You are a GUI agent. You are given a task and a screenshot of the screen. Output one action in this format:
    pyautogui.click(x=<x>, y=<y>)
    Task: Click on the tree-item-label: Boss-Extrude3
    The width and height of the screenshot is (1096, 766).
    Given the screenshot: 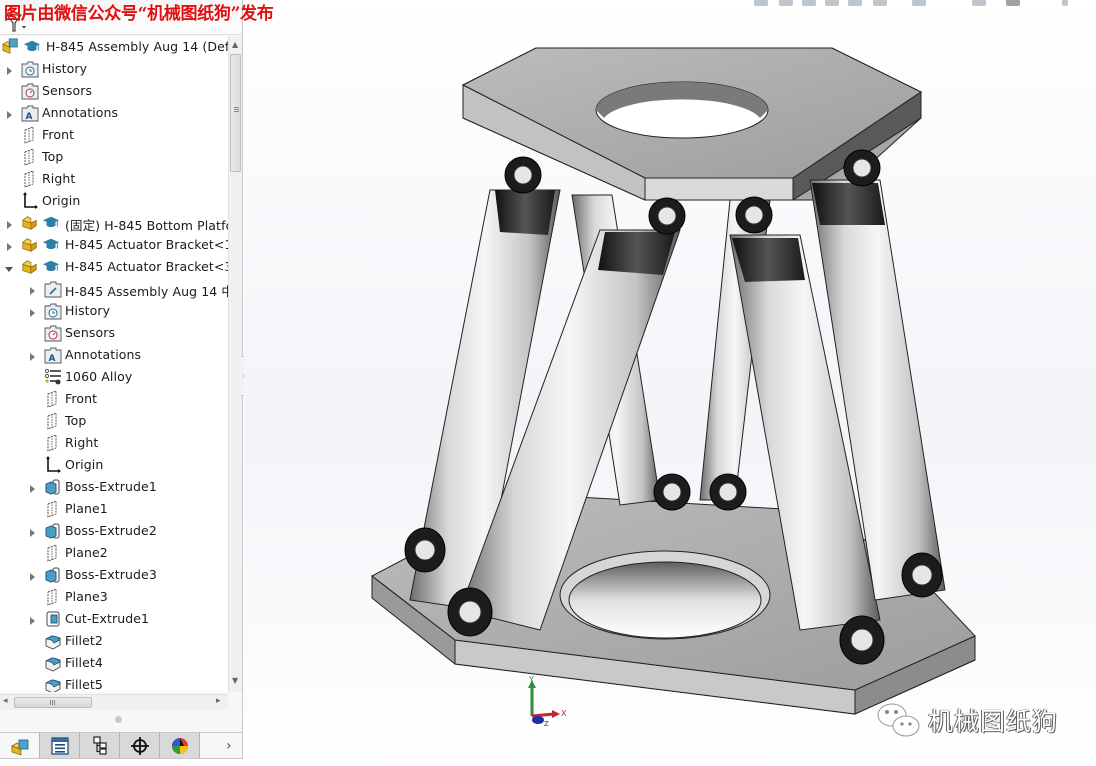 What is the action you would take?
    pyautogui.click(x=111, y=574)
    